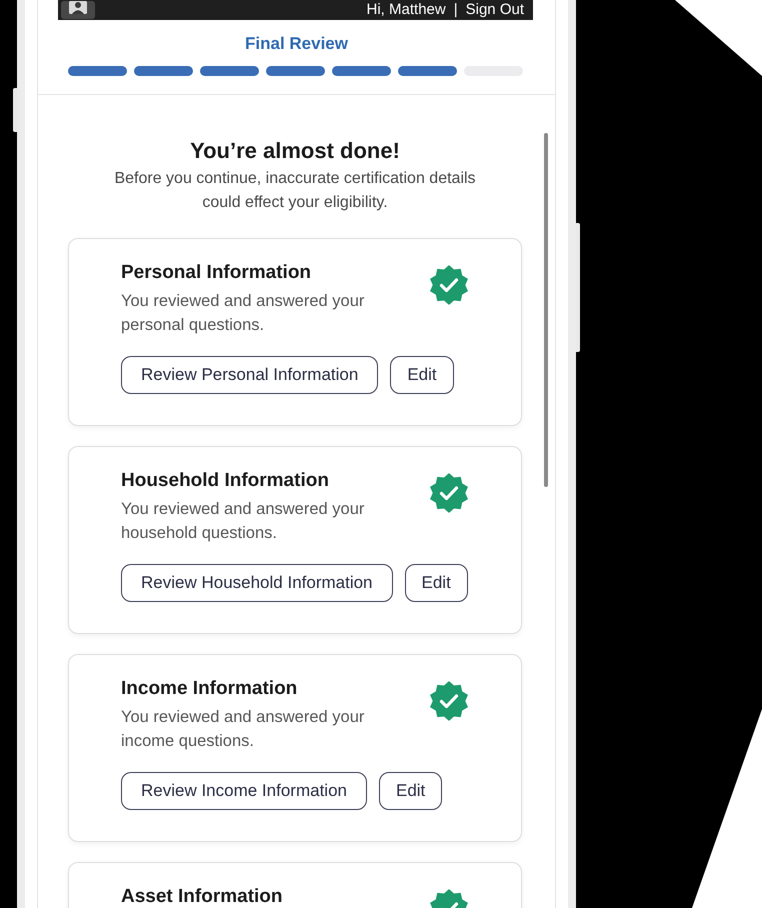 The image size is (762, 908). Describe the element at coordinates (225, 481) in the screenshot. I see `section-title: Household Information` at that location.